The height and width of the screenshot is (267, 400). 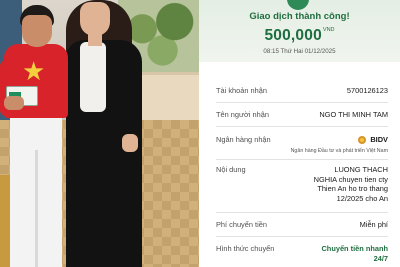 I want to click on woman-hand, so click(x=130, y=143).